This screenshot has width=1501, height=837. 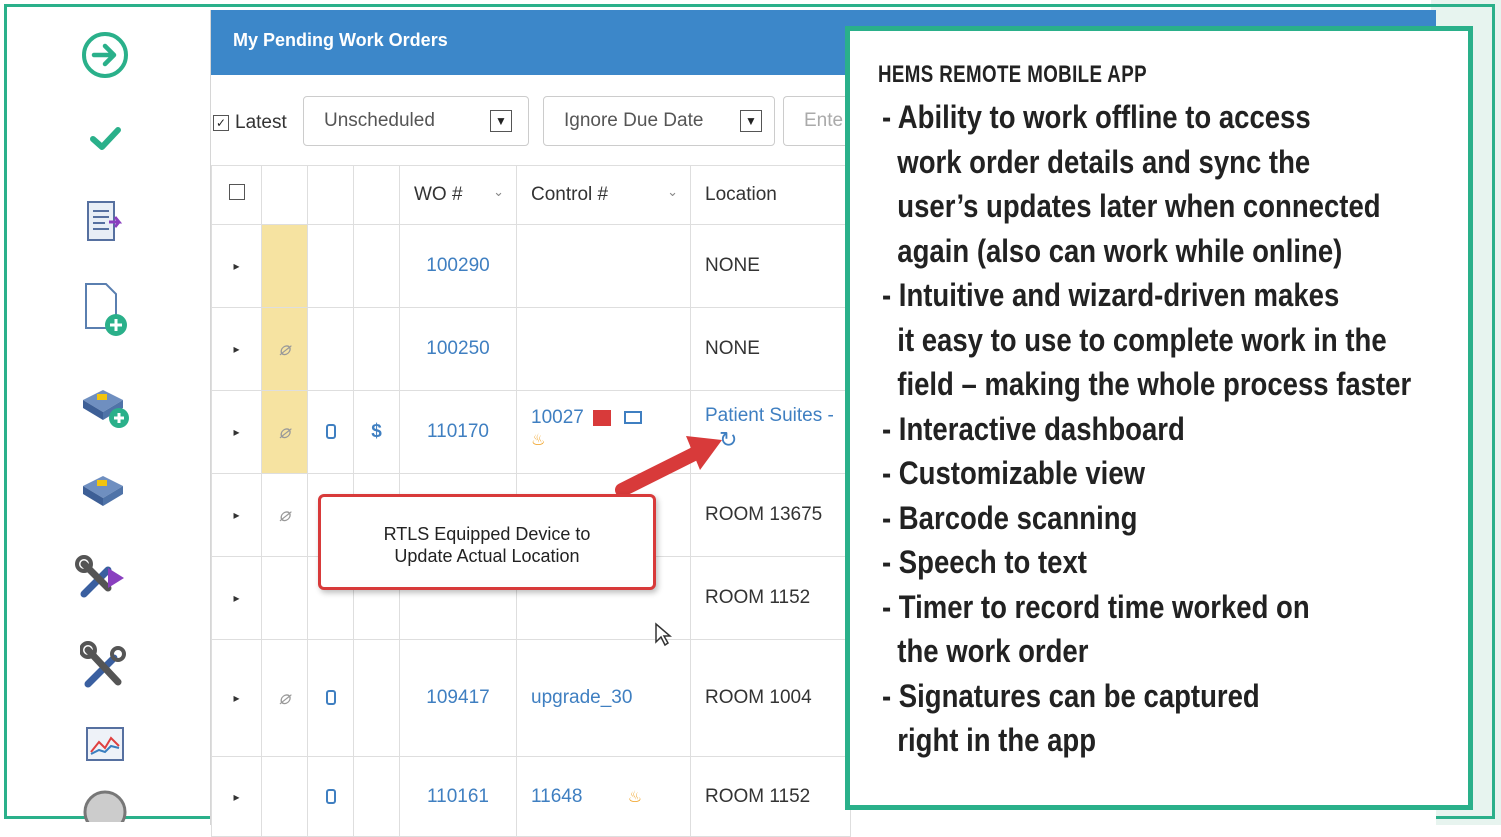 What do you see at coordinates (1096, 117) in the screenshot?
I see `feature-line: - Ability to work offline to access` at bounding box center [1096, 117].